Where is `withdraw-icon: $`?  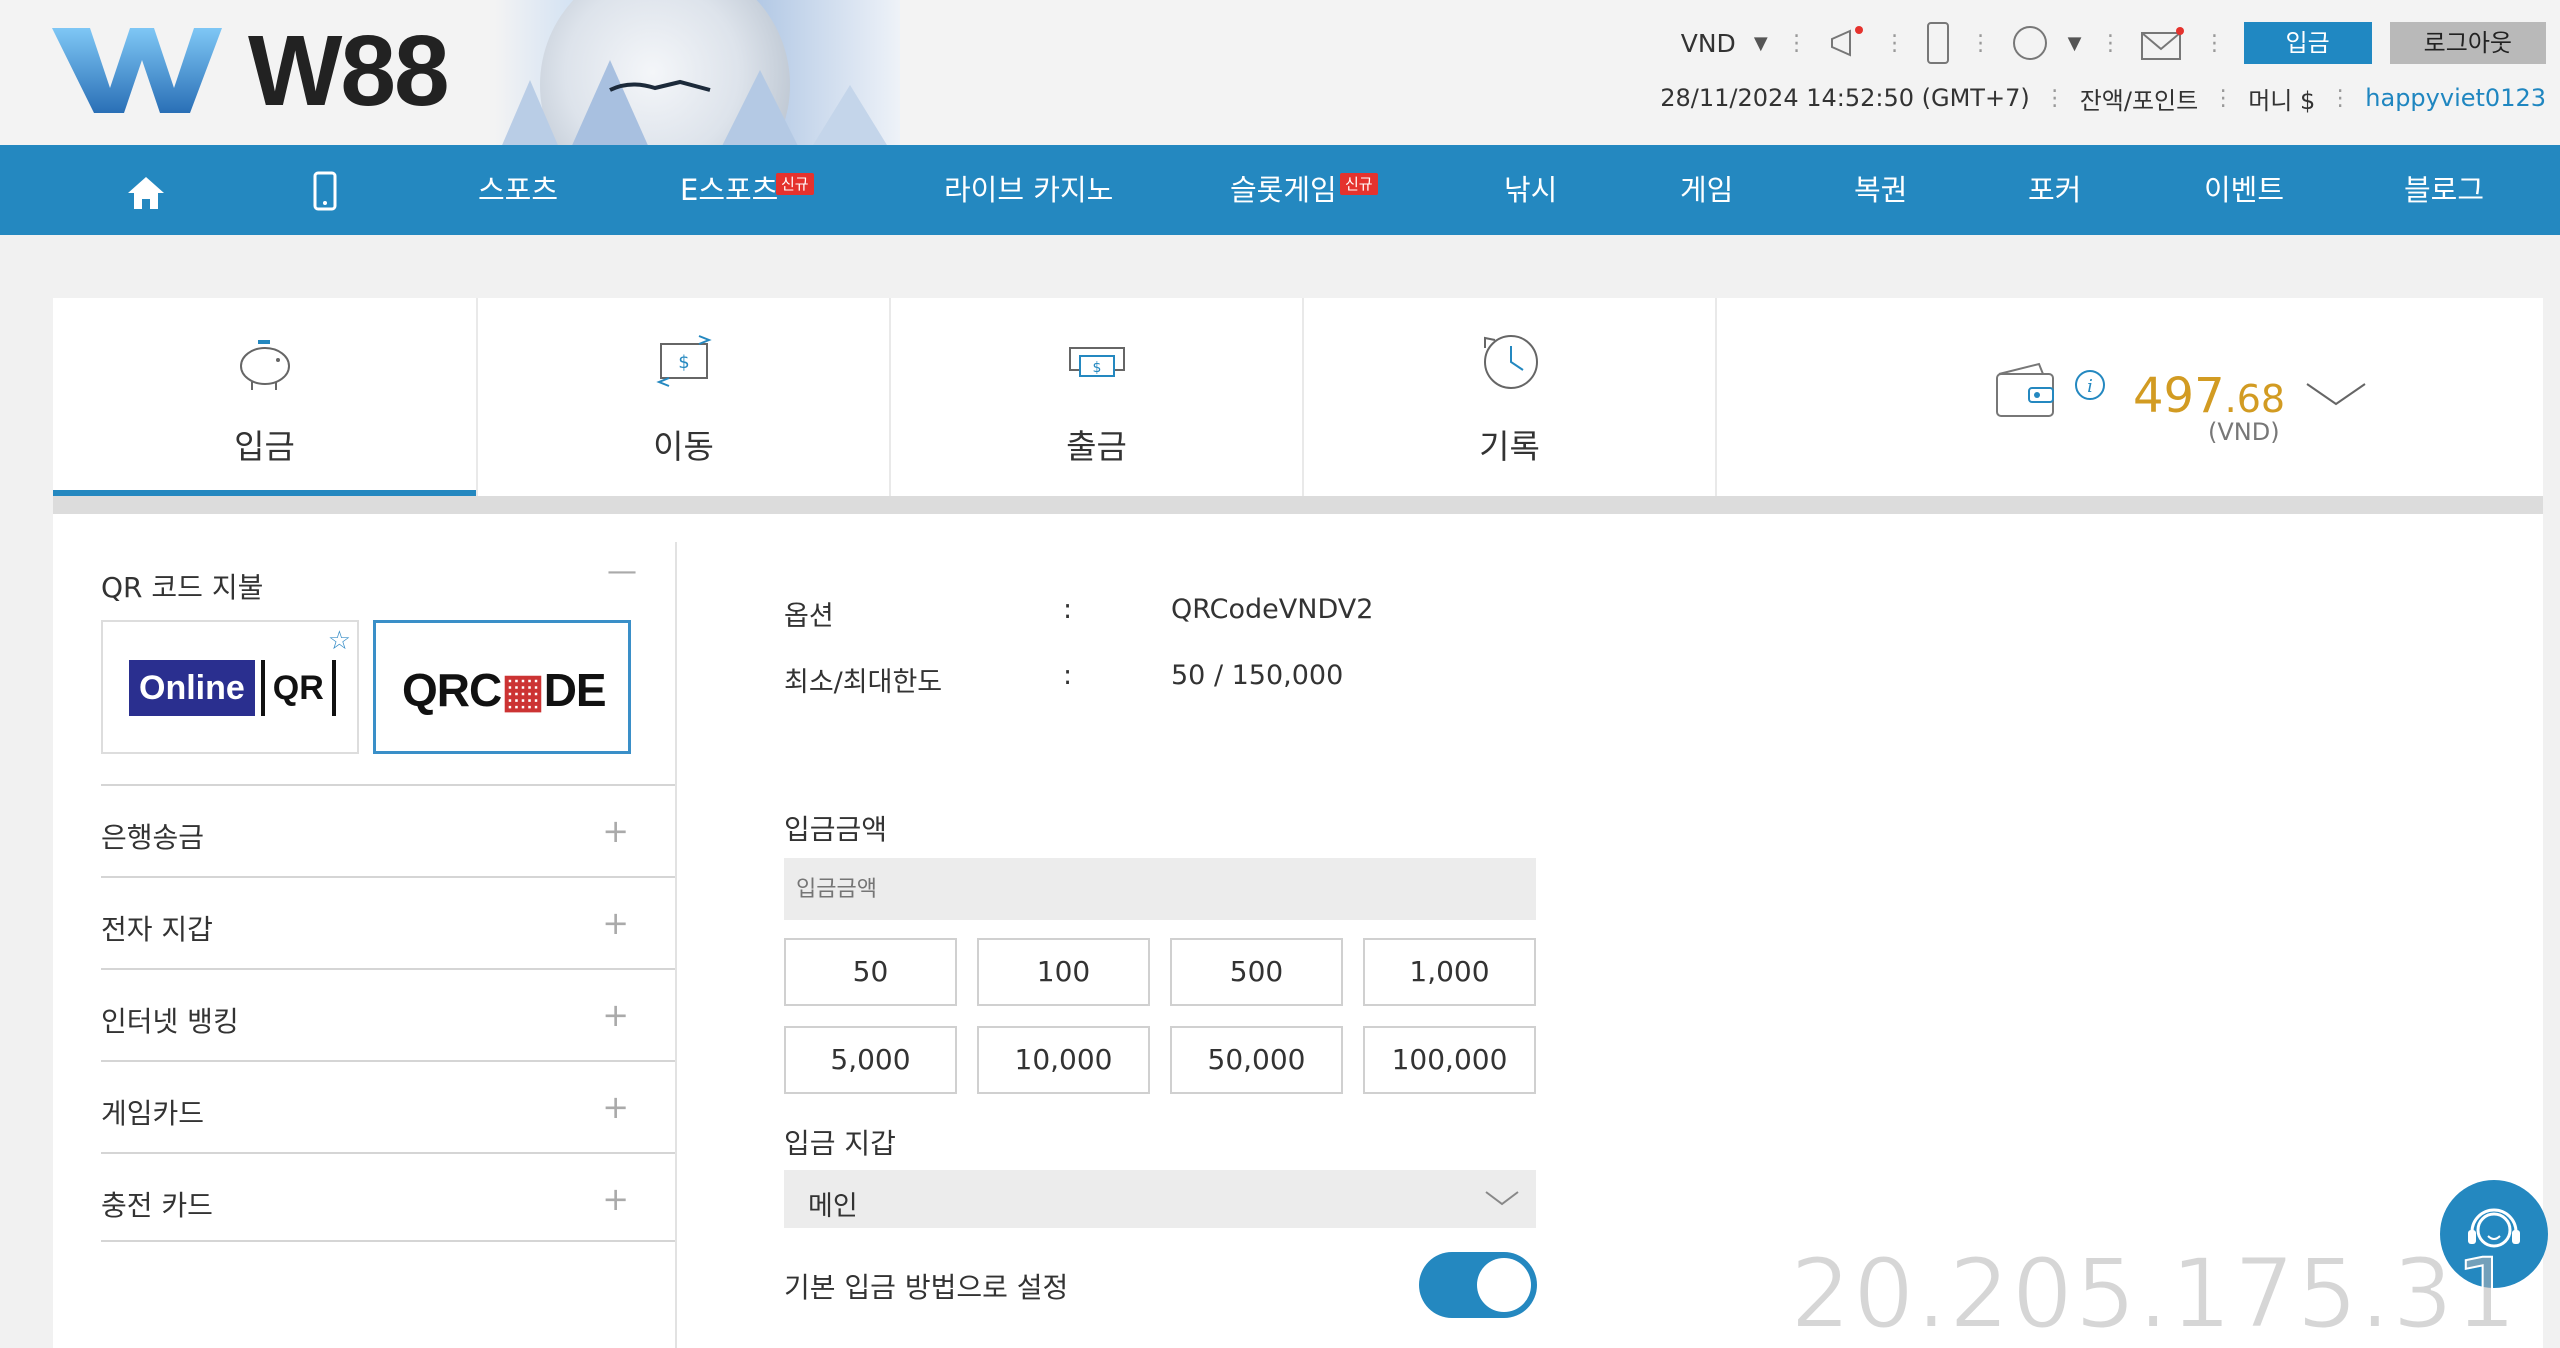 withdraw-icon: $ is located at coordinates (1096, 362).